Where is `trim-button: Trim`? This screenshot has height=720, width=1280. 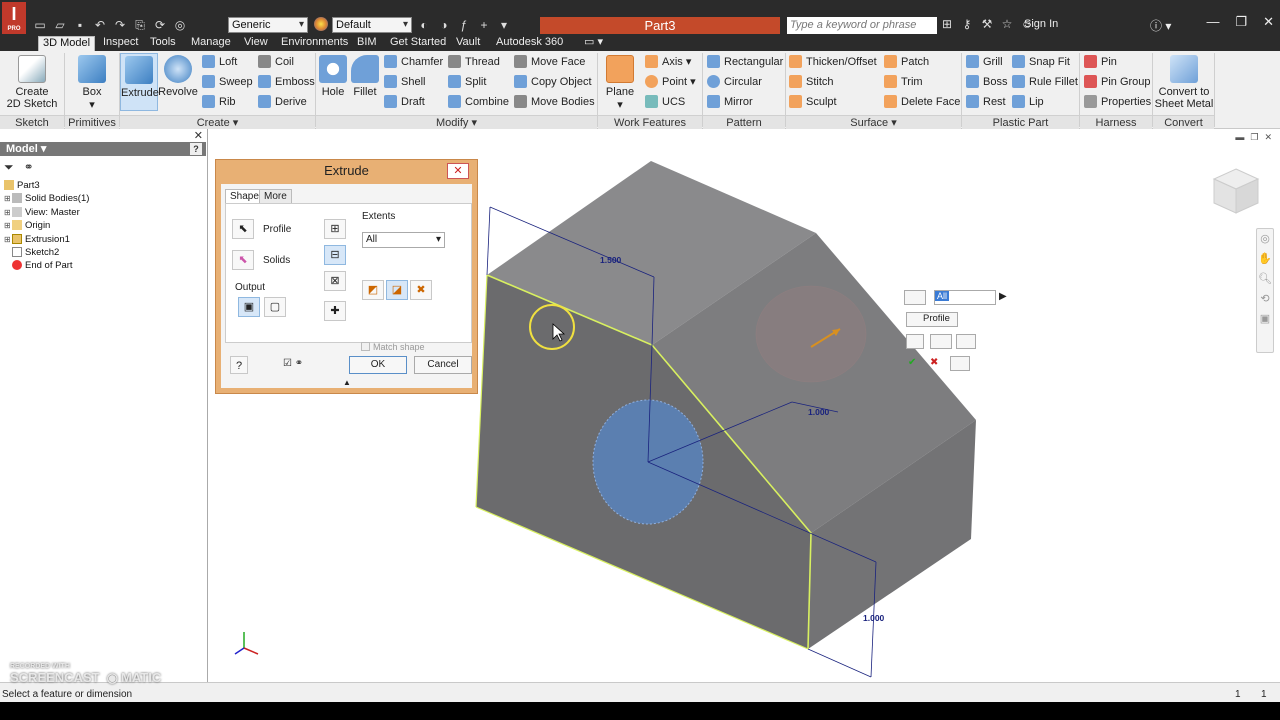 trim-button: Trim is located at coordinates (903, 82).